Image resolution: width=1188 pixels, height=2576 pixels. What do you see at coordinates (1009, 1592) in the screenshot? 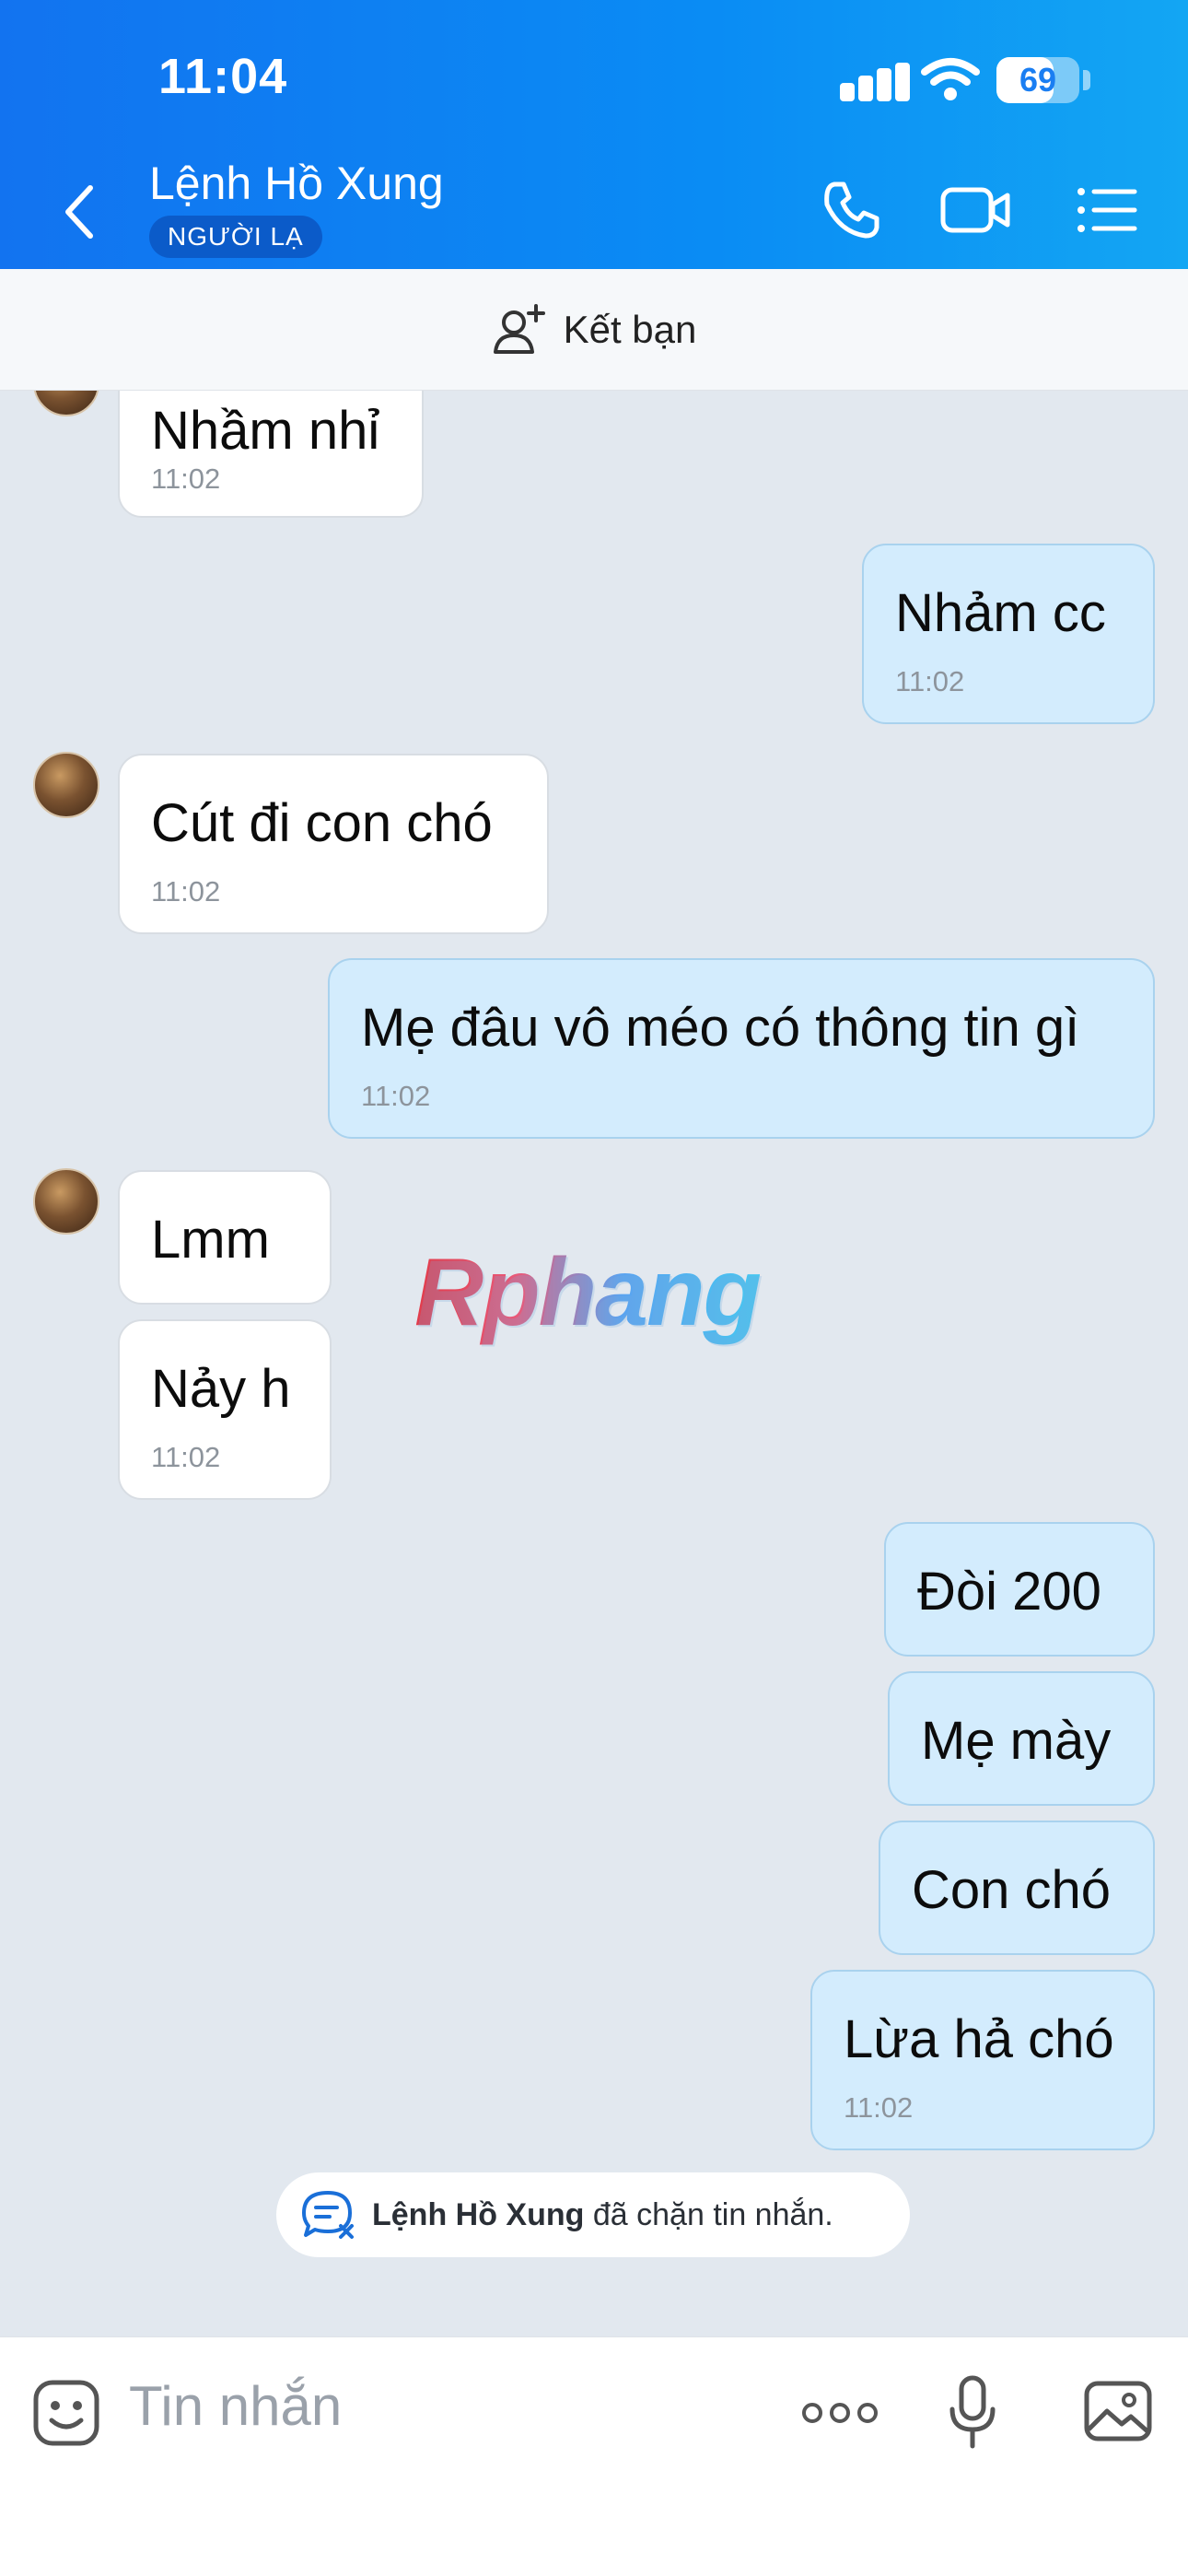
I see `message-text: Đòi 200` at bounding box center [1009, 1592].